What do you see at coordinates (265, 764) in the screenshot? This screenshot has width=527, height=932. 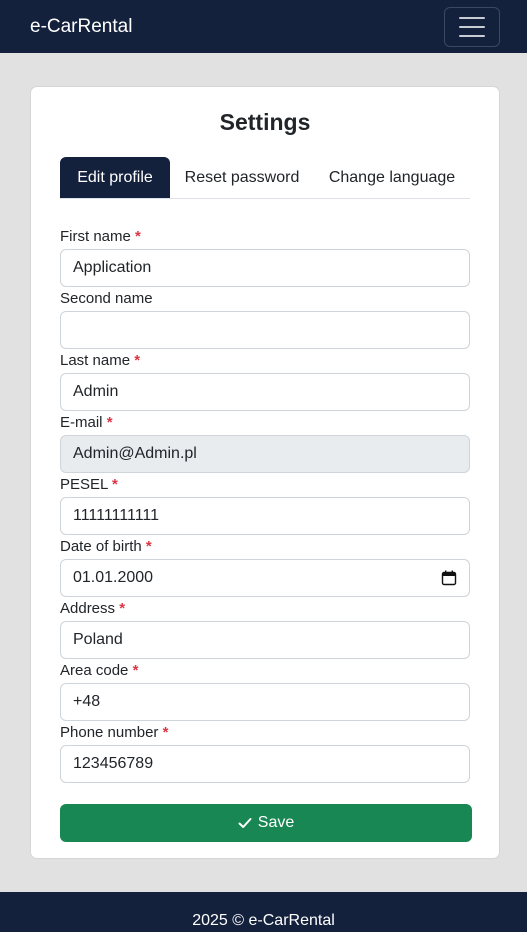 I see `phone-number-input: 123456789` at bounding box center [265, 764].